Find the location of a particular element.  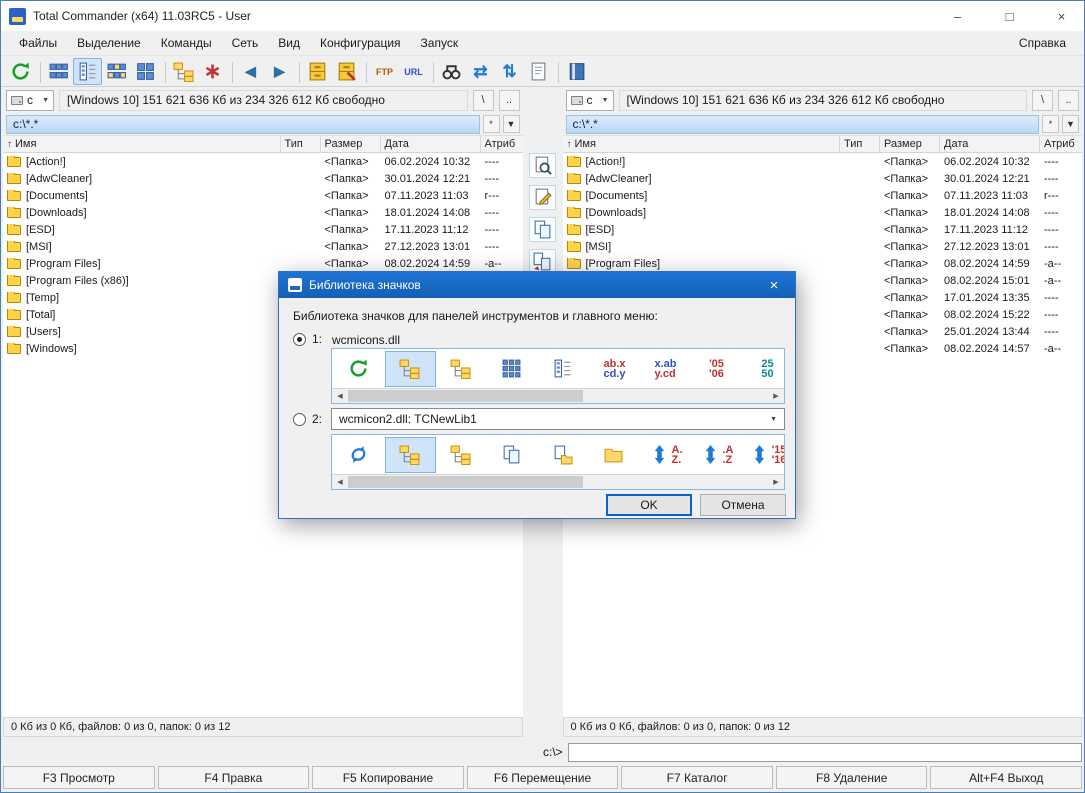

copy-docs-icon is located at coordinates (512, 455).